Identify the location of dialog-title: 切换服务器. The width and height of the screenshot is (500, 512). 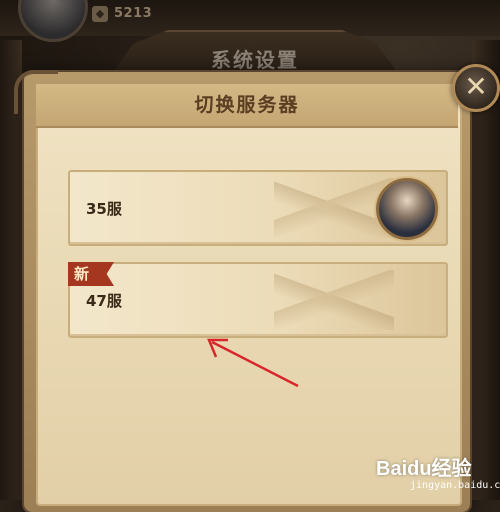
(247, 105).